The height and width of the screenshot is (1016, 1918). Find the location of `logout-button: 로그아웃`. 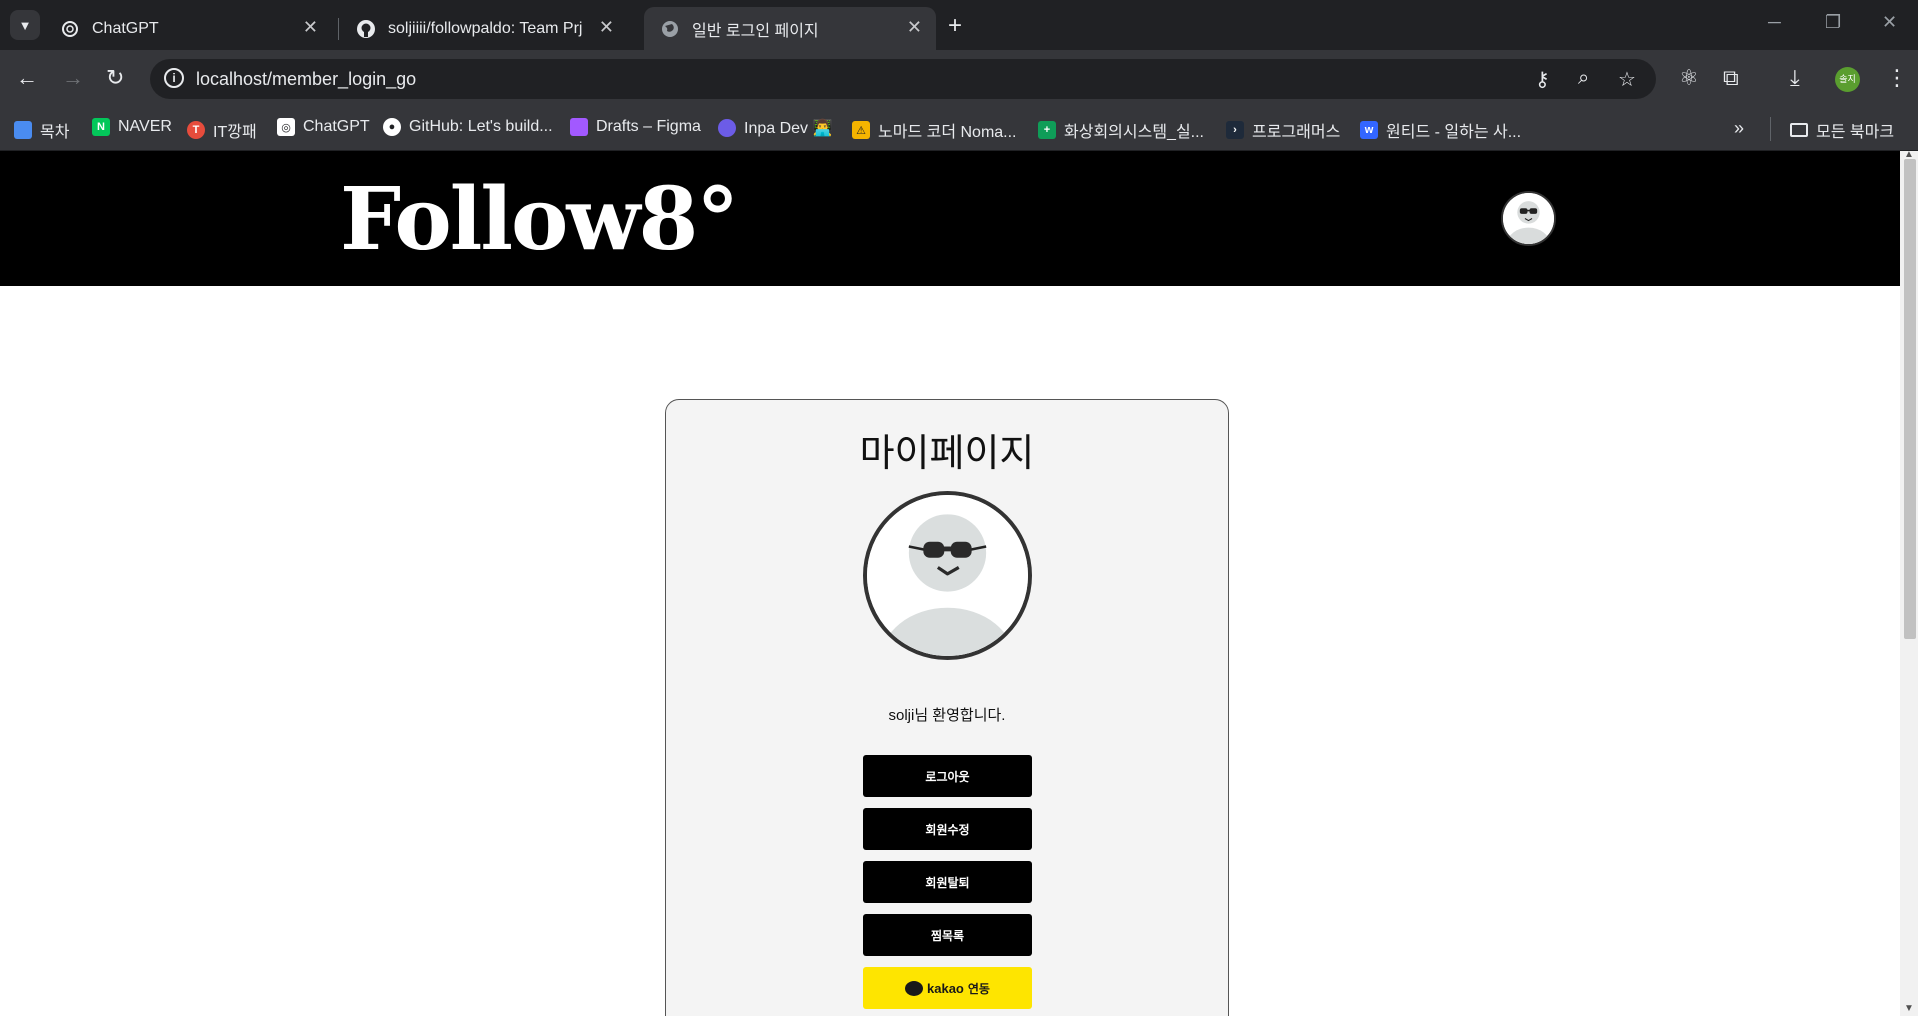

logout-button: 로그아웃 is located at coordinates (947, 776).